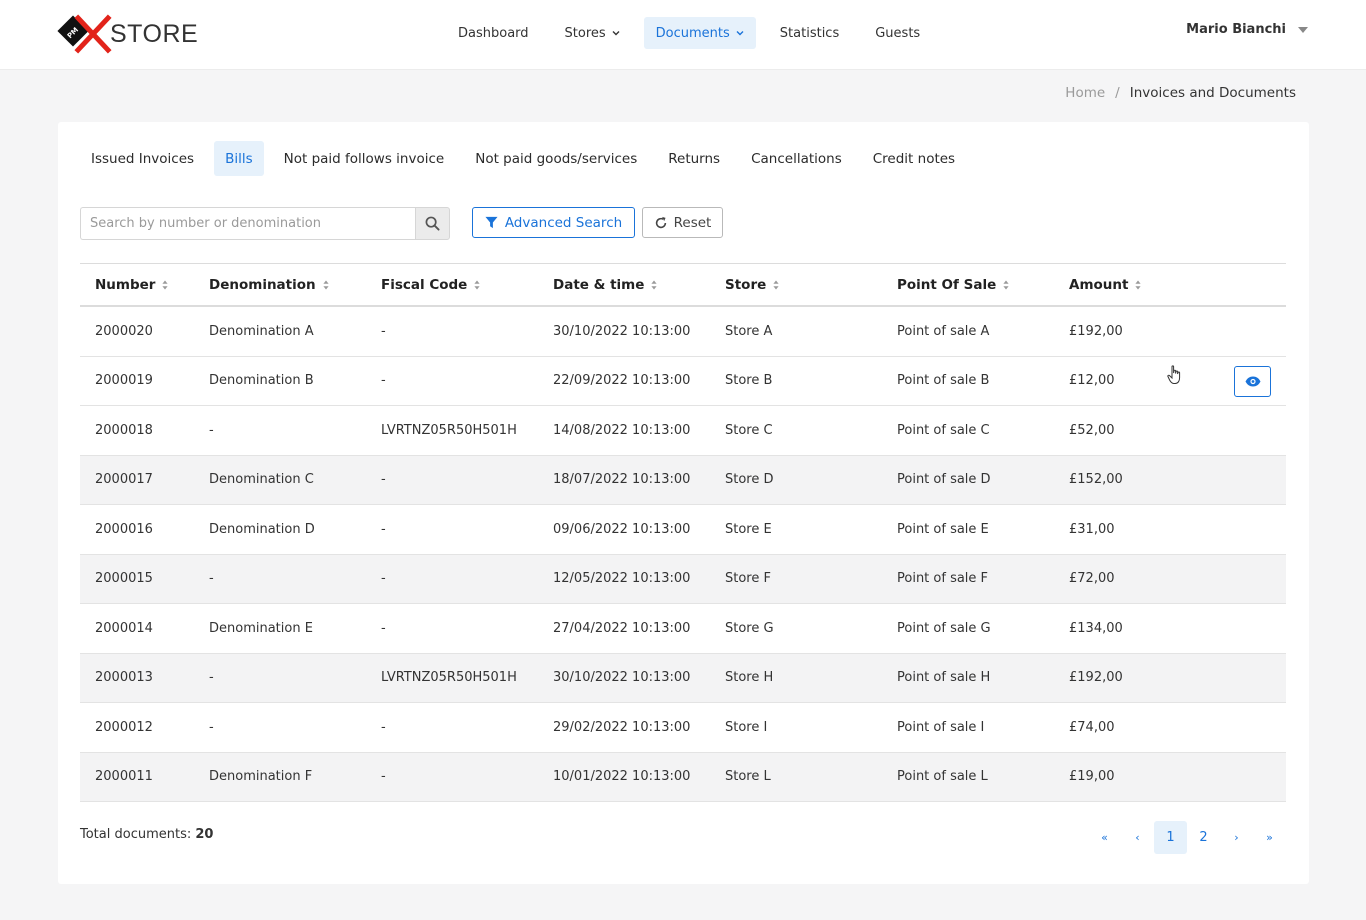 The width and height of the screenshot is (1366, 920). Describe the element at coordinates (124, 776) in the screenshot. I see `cell-number: 2000011` at that location.